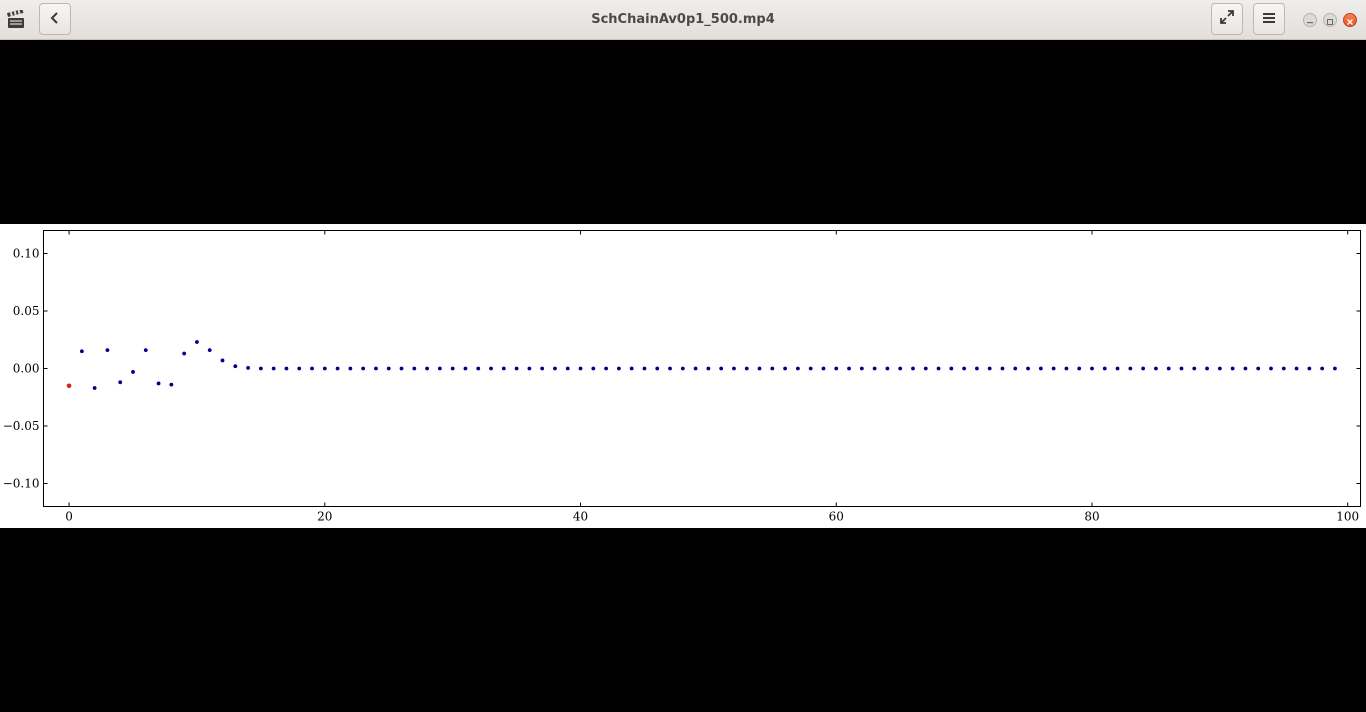 This screenshot has width=1366, height=712. What do you see at coordinates (16, 19) in the screenshot?
I see `clapperboard-icon` at bounding box center [16, 19].